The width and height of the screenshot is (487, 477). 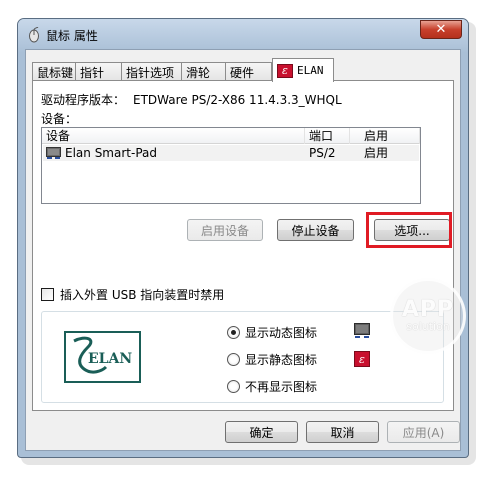 What do you see at coordinates (72, 36) in the screenshot?
I see `window-title: 鼠标 属性` at bounding box center [72, 36].